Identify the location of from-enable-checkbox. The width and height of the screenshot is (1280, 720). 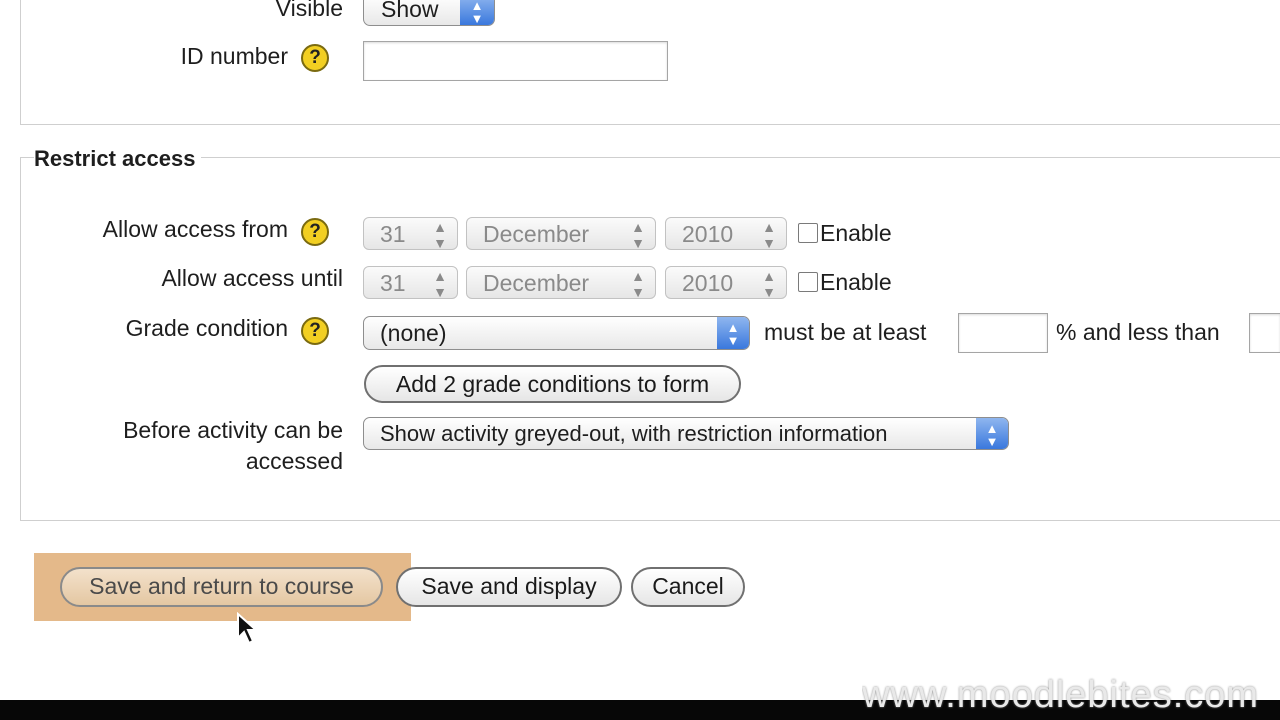
(808, 233).